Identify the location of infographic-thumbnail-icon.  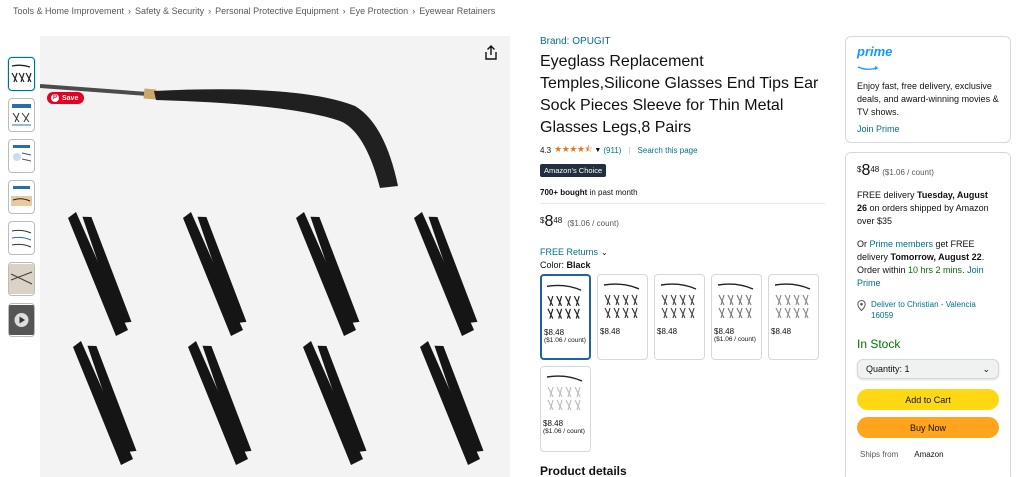
(21, 238).